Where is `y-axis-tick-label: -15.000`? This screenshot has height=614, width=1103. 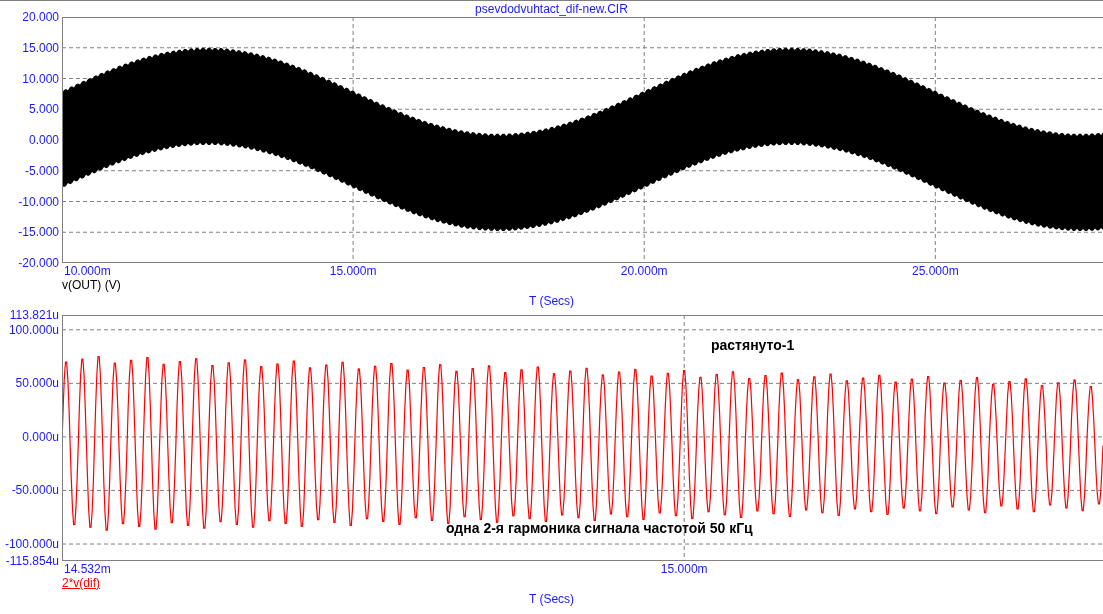 y-axis-tick-label: -15.000 is located at coordinates (38, 232).